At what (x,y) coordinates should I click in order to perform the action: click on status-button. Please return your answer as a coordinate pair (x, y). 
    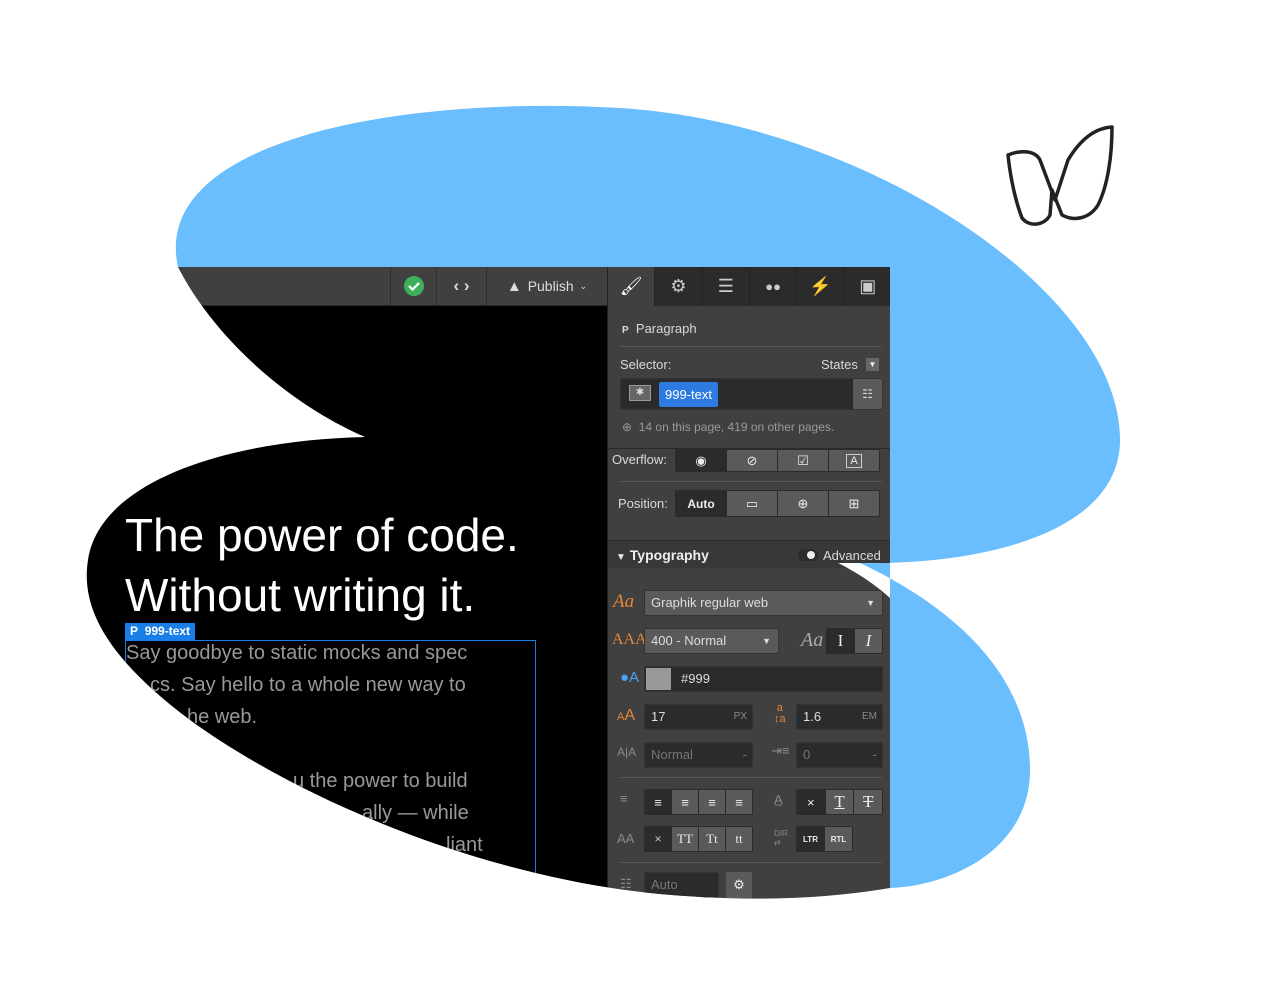
    Looking at the image, I should click on (413, 286).